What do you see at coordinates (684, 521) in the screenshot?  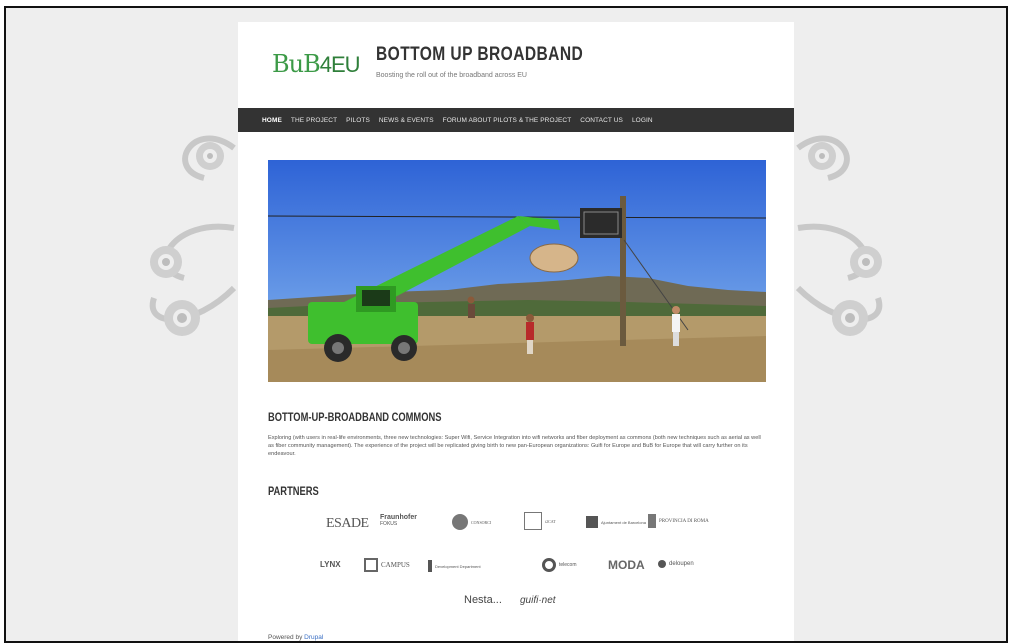 I see `partner-provincia-text: PROVINCIA DI ROMA` at bounding box center [684, 521].